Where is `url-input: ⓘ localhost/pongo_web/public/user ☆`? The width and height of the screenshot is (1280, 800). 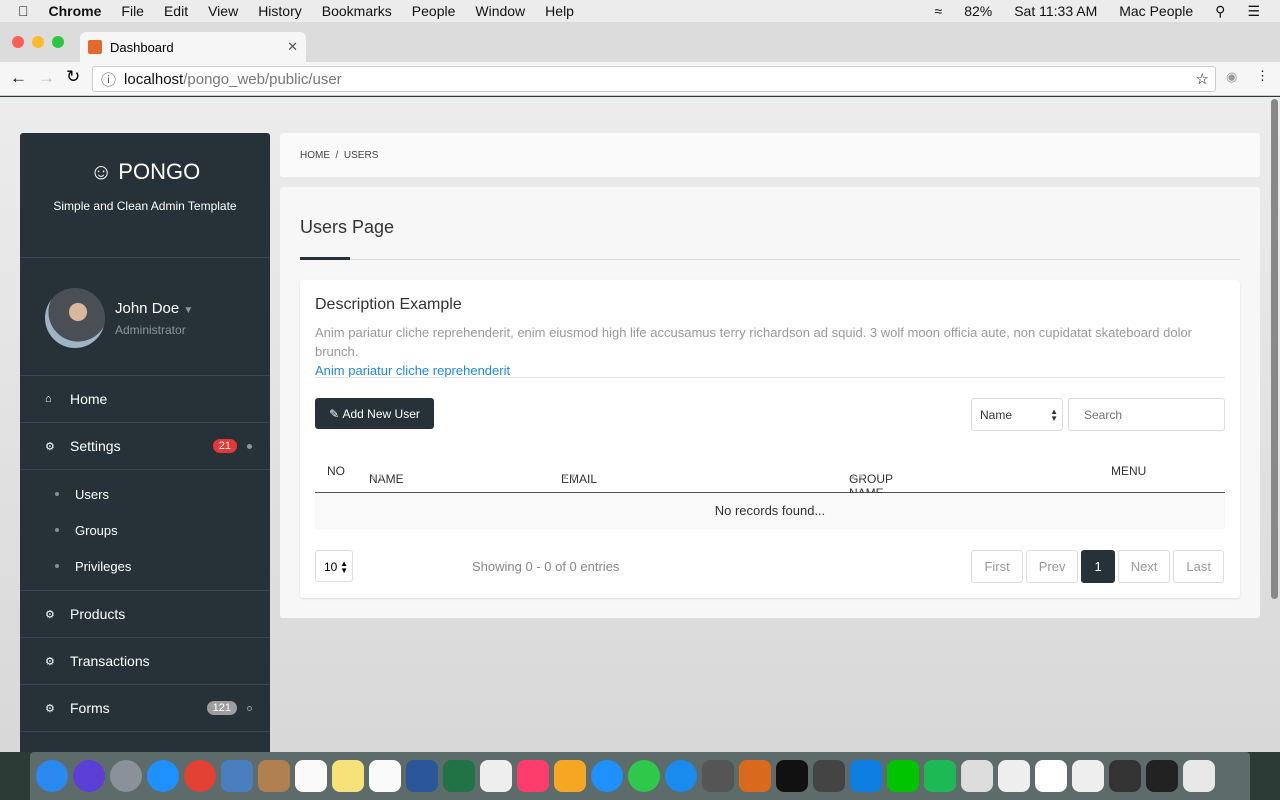 url-input: ⓘ localhost/pongo_web/public/user ☆ is located at coordinates (654, 79).